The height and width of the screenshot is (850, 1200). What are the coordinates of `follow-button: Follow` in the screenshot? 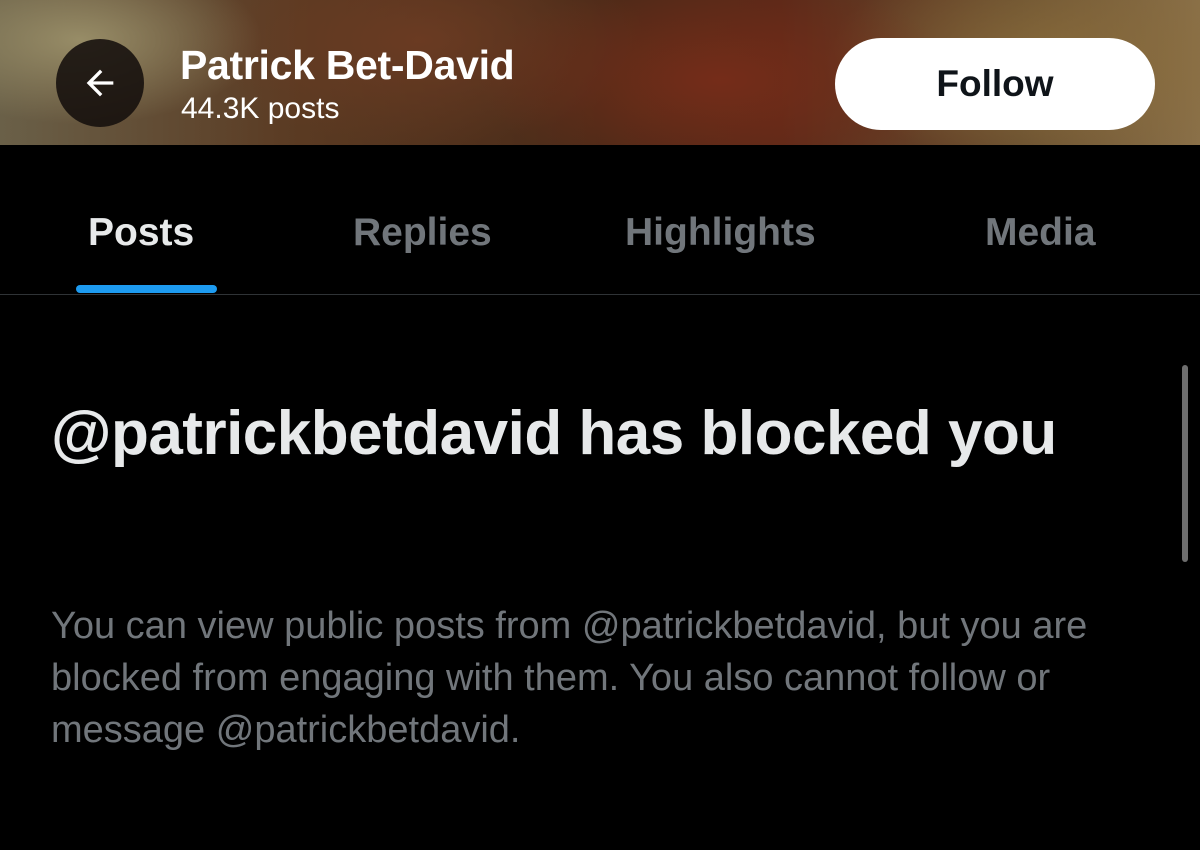 It's located at (995, 84).